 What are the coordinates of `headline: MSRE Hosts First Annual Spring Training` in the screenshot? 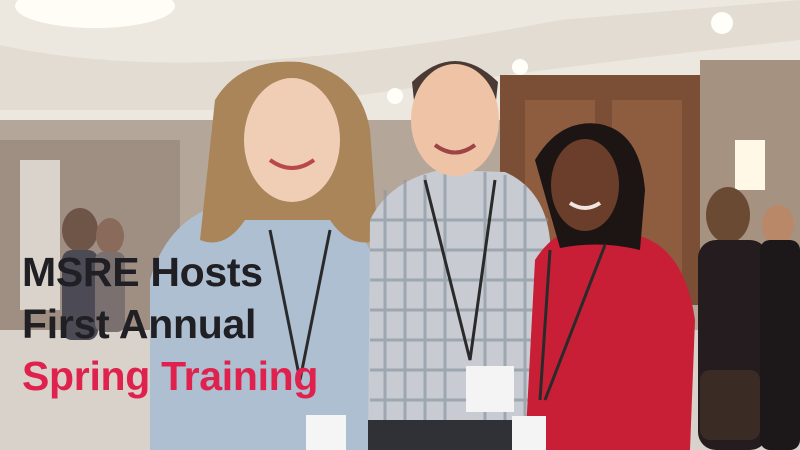 It's located at (170, 324).